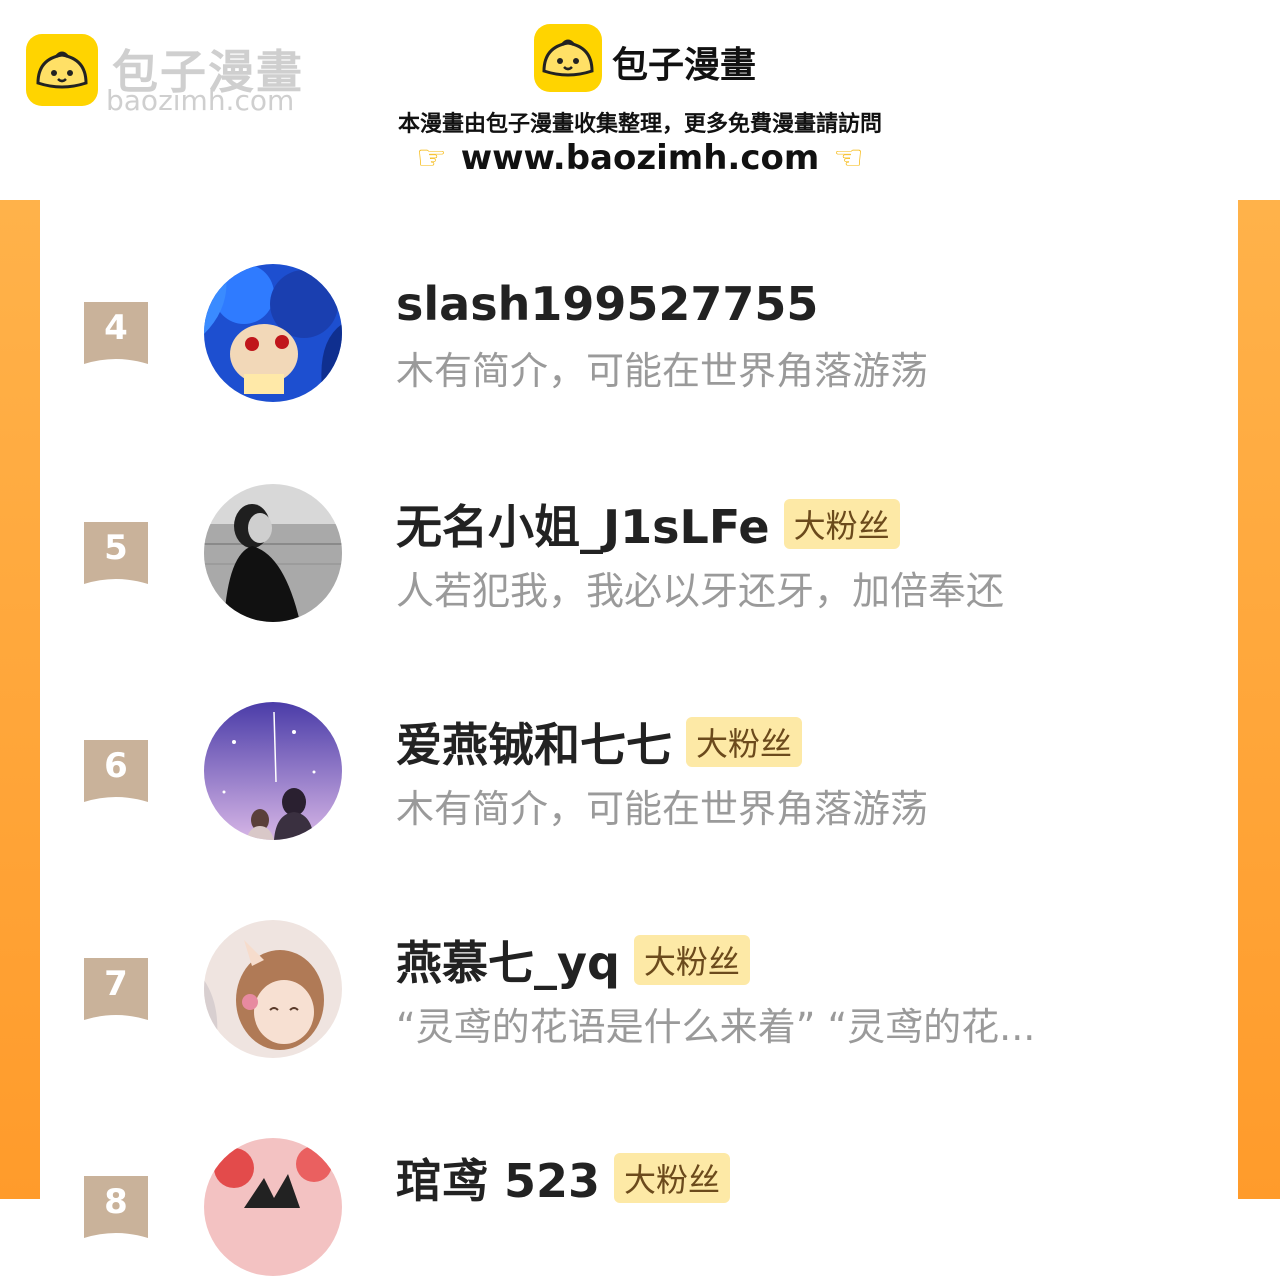 This screenshot has height=1278, width=1280. What do you see at coordinates (176, 75) in the screenshot?
I see `watermark-logo: 包子漫畫 baozimh.com` at bounding box center [176, 75].